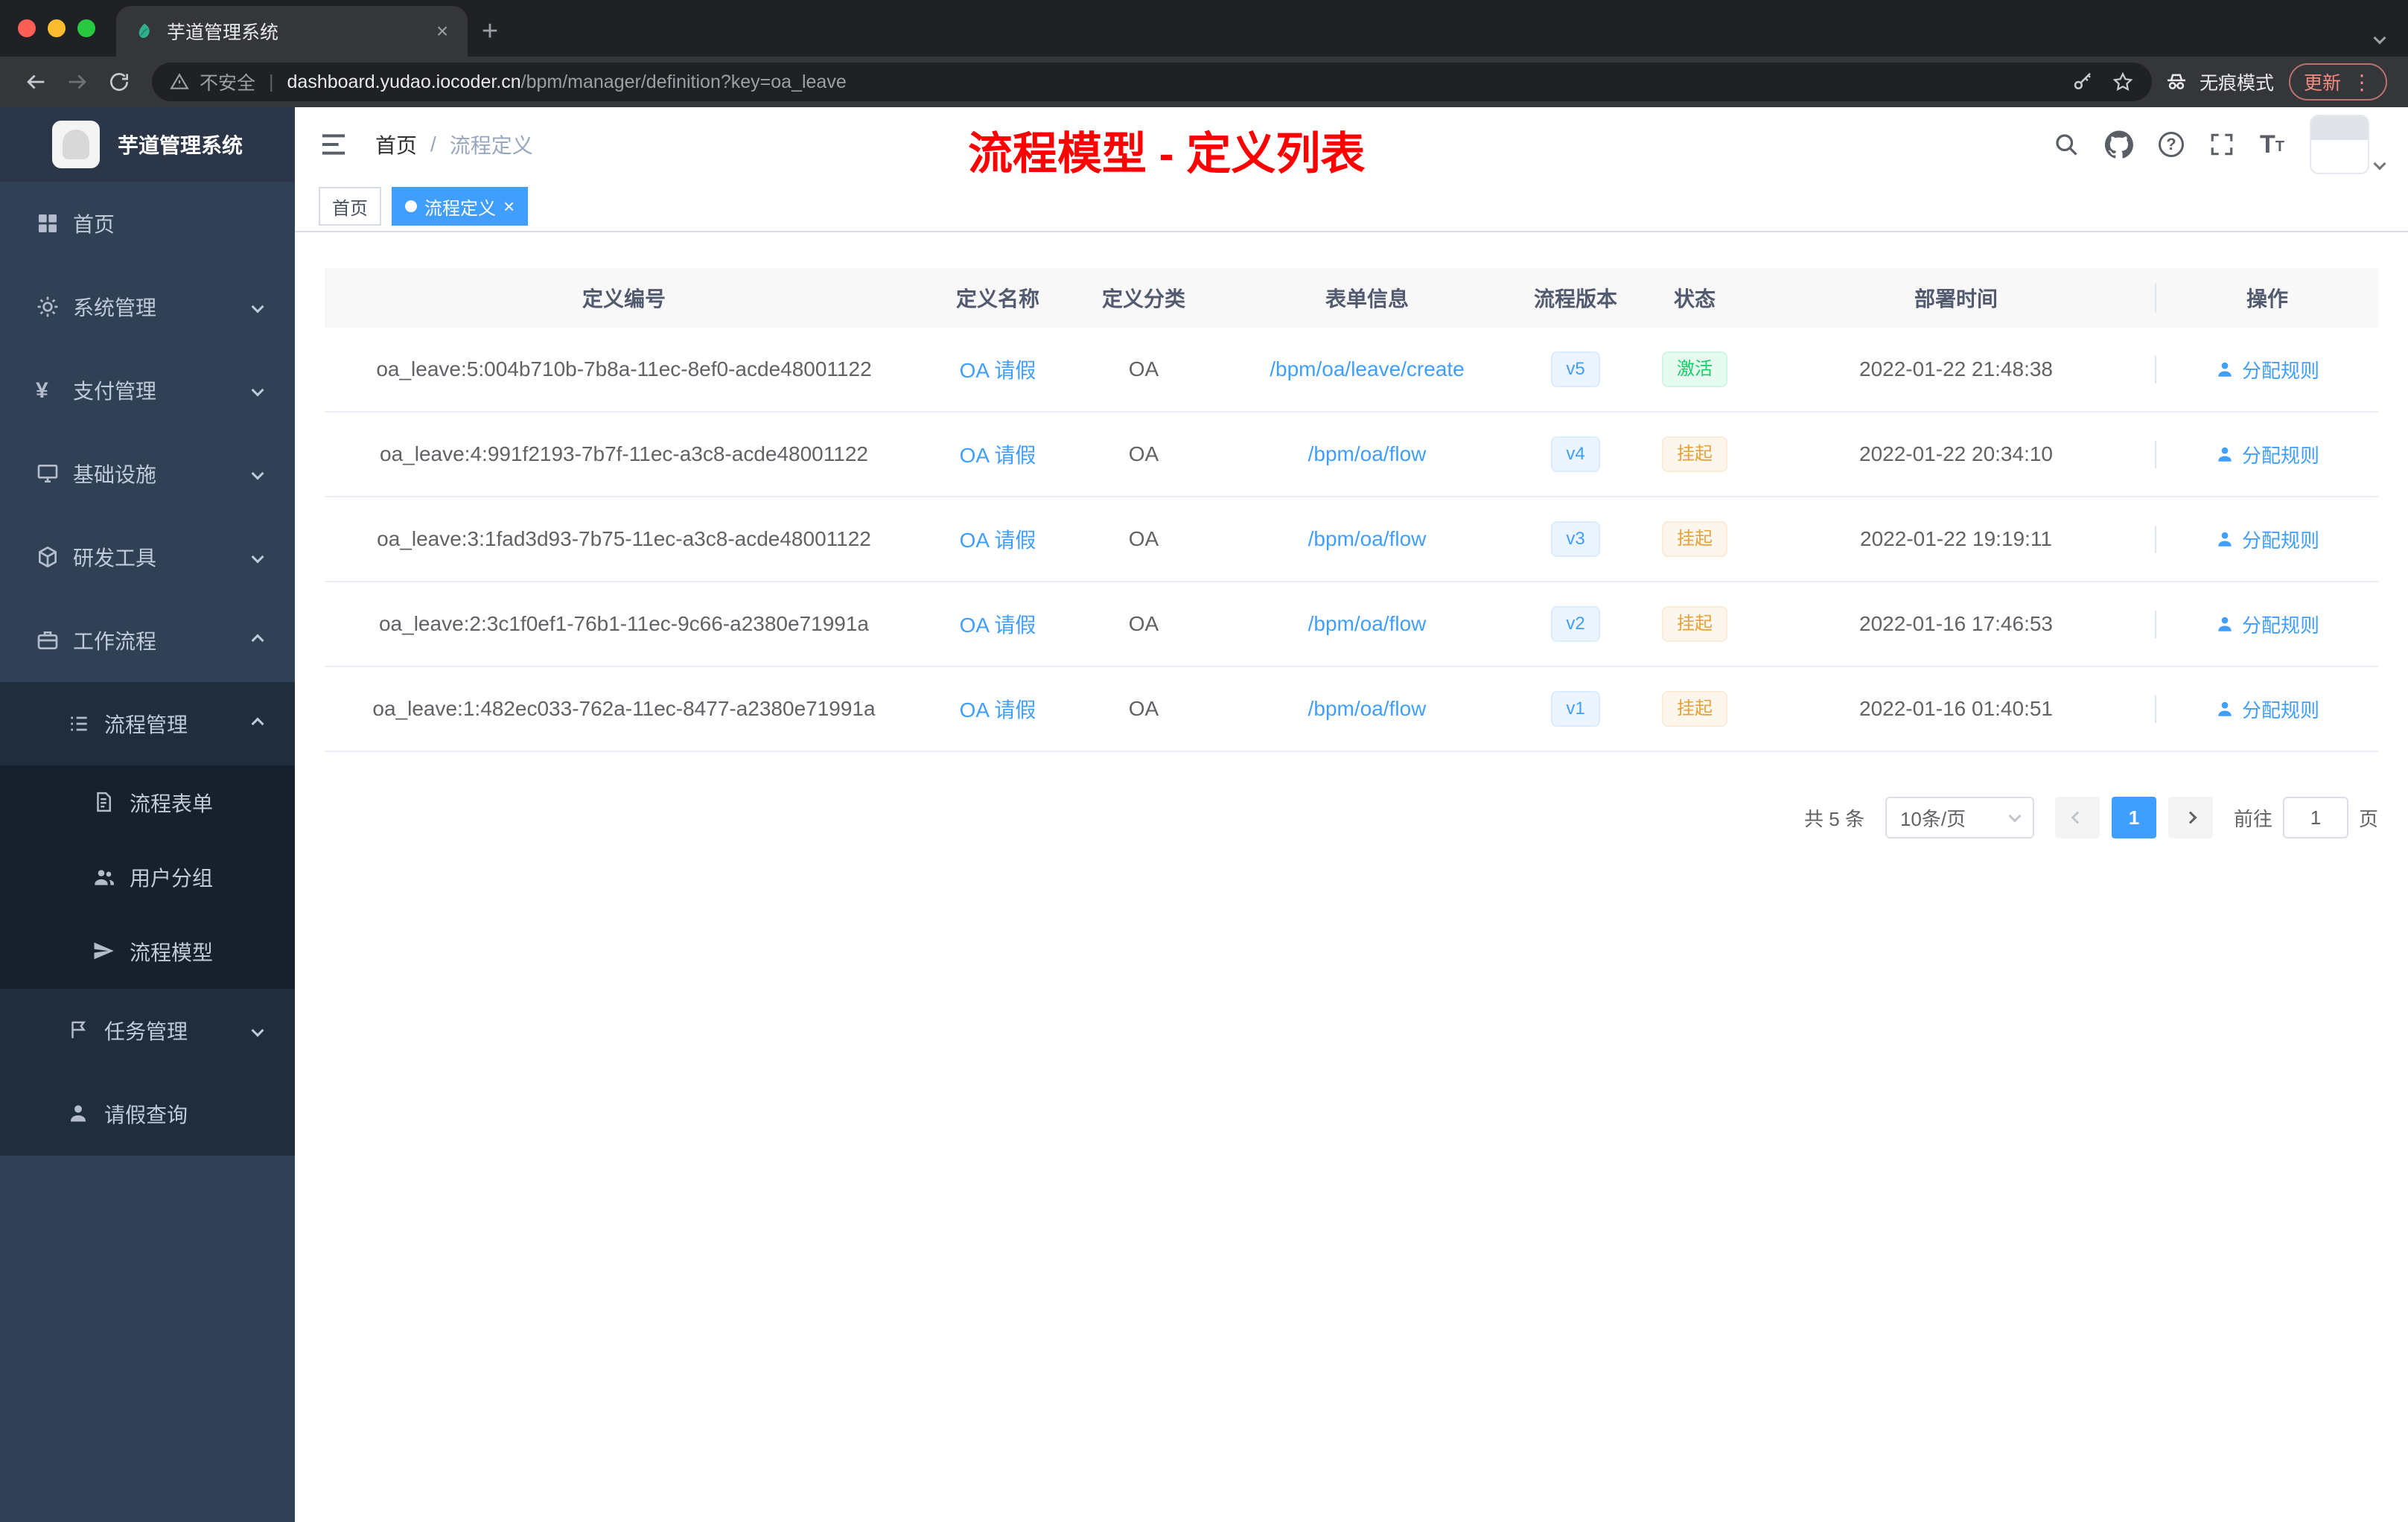  I want to click on sidebar-item-label: 请假查询, so click(146, 1115).